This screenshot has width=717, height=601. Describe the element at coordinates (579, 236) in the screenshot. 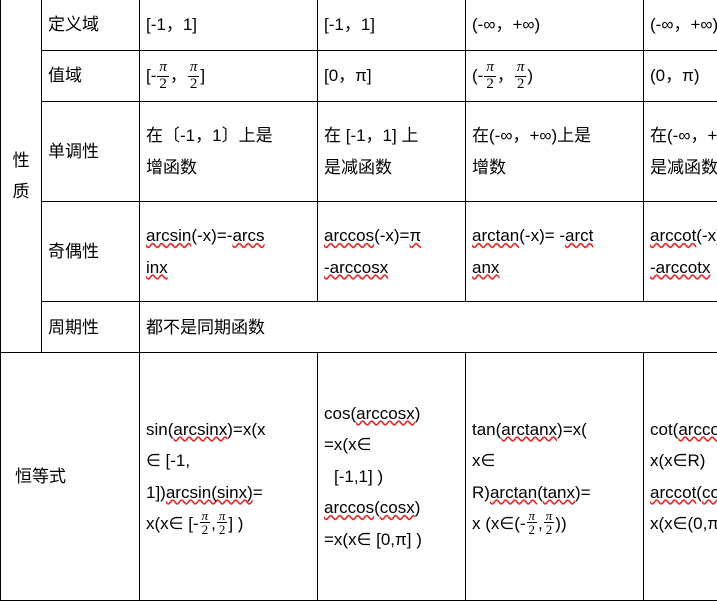

I see `misspelled-word: arct` at that location.